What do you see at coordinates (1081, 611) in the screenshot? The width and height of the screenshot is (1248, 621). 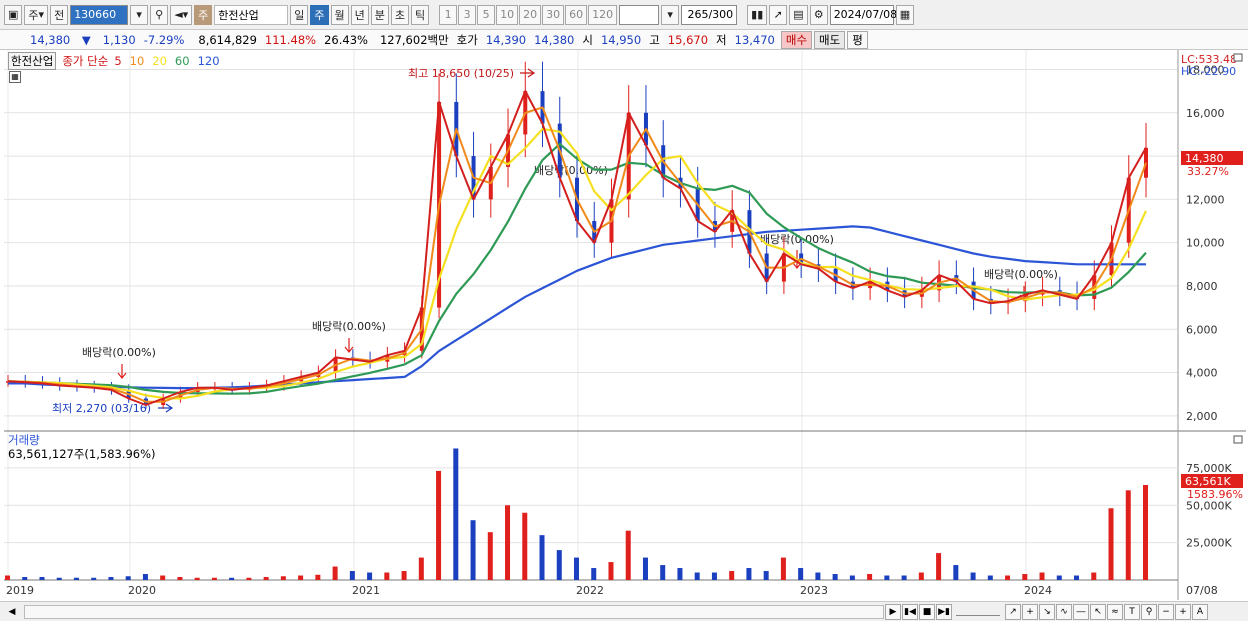 I see `hline-icon: ―` at bounding box center [1081, 611].